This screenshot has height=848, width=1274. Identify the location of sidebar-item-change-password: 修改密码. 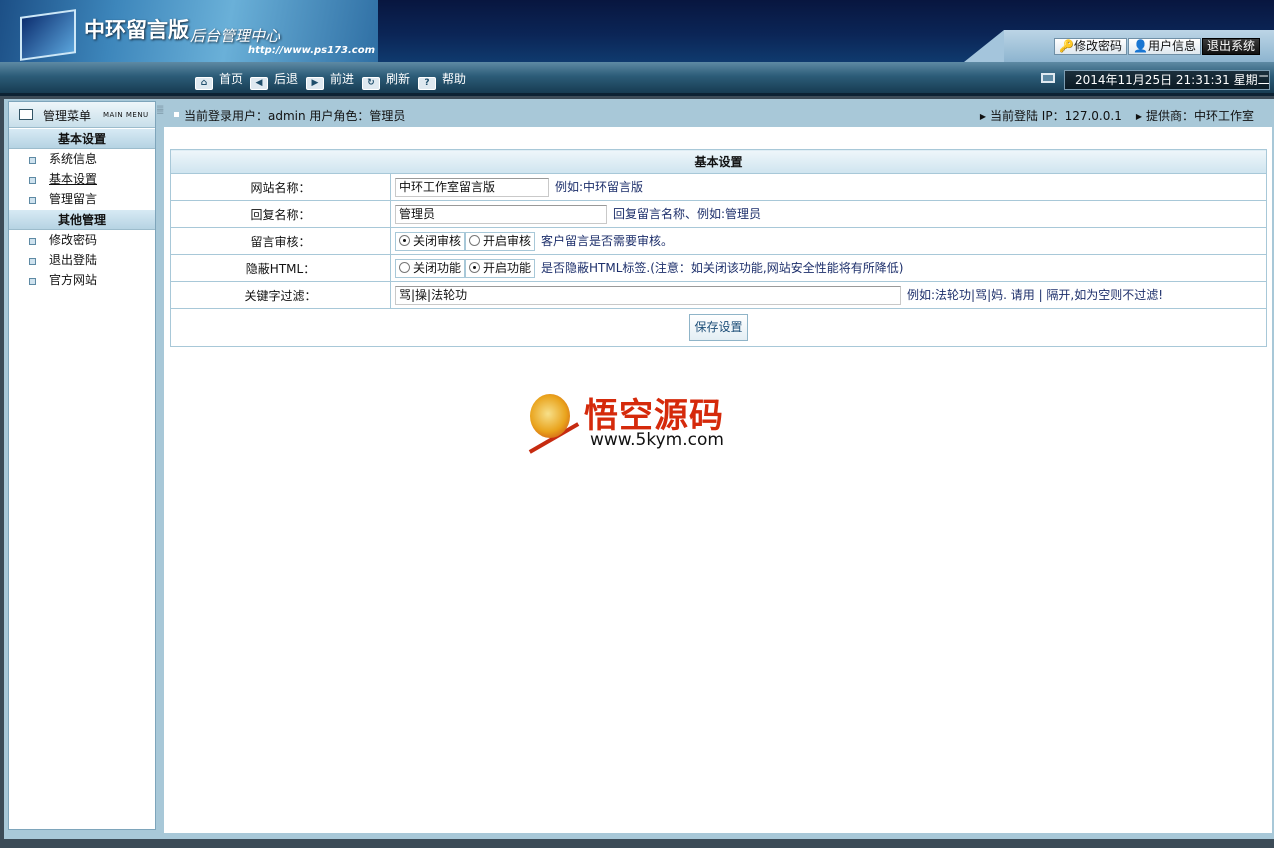
(82, 240).